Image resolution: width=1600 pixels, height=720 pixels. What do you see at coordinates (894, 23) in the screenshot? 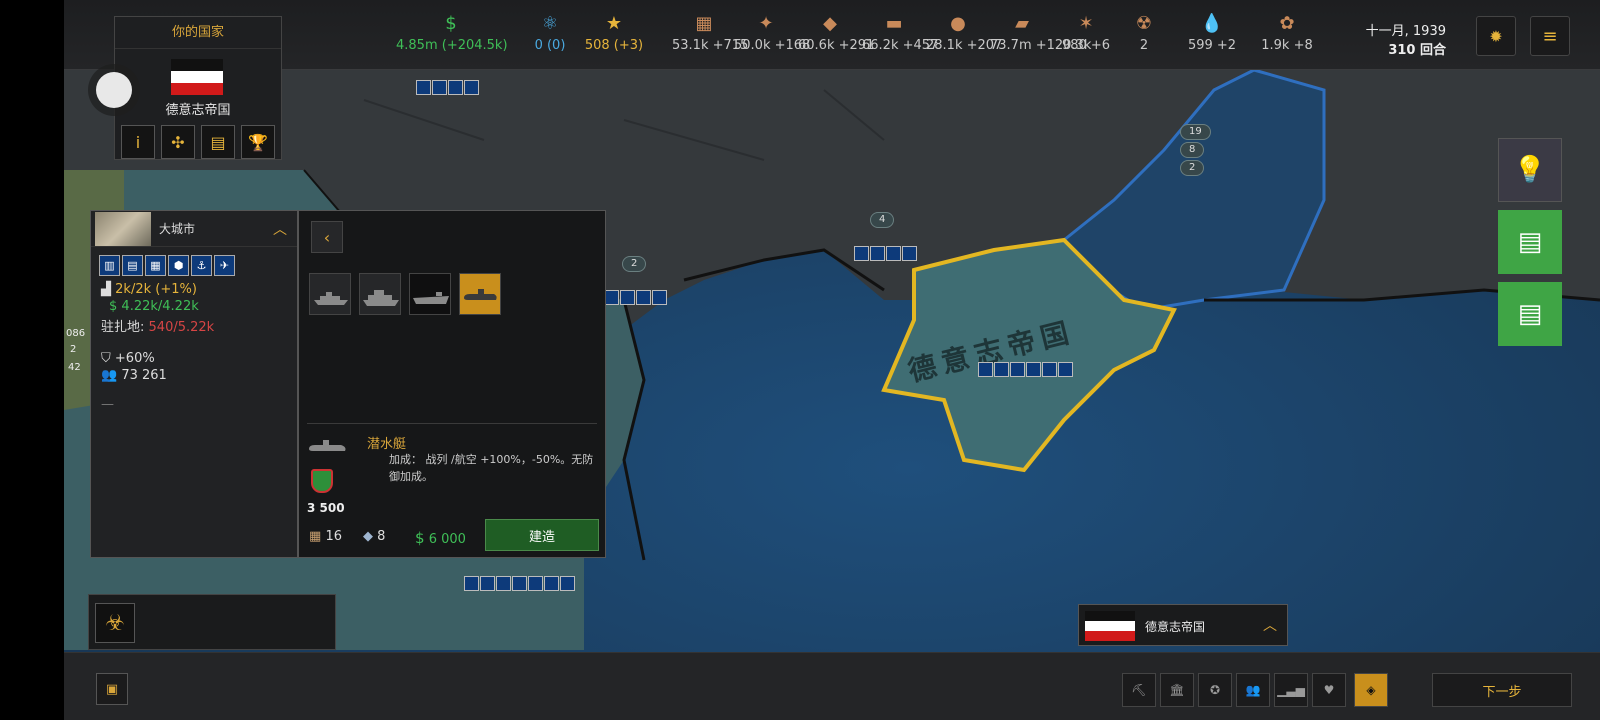
I see `gold-icon: ▬` at bounding box center [894, 23].